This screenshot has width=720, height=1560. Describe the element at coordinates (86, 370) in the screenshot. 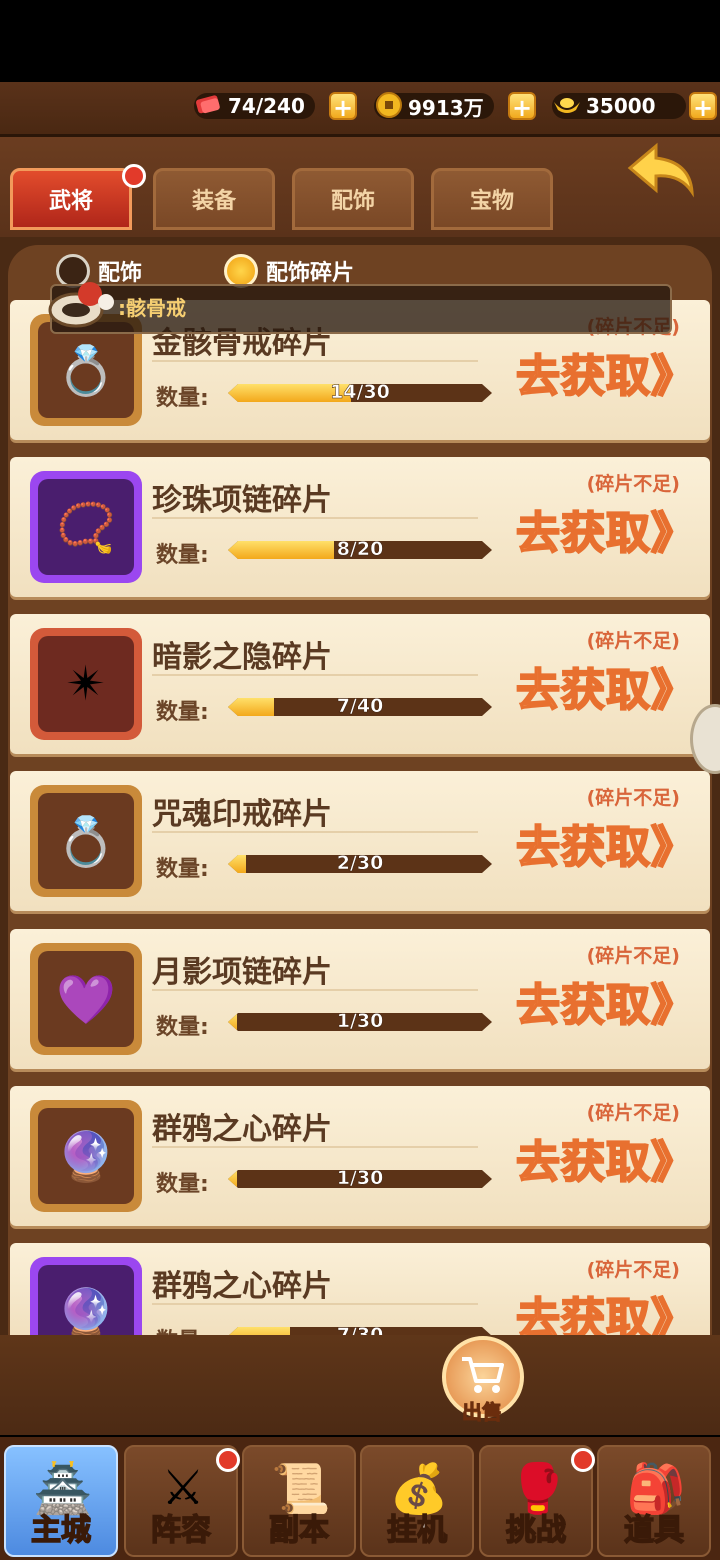

I see `golden-skull-ring-icon: 💍` at that location.